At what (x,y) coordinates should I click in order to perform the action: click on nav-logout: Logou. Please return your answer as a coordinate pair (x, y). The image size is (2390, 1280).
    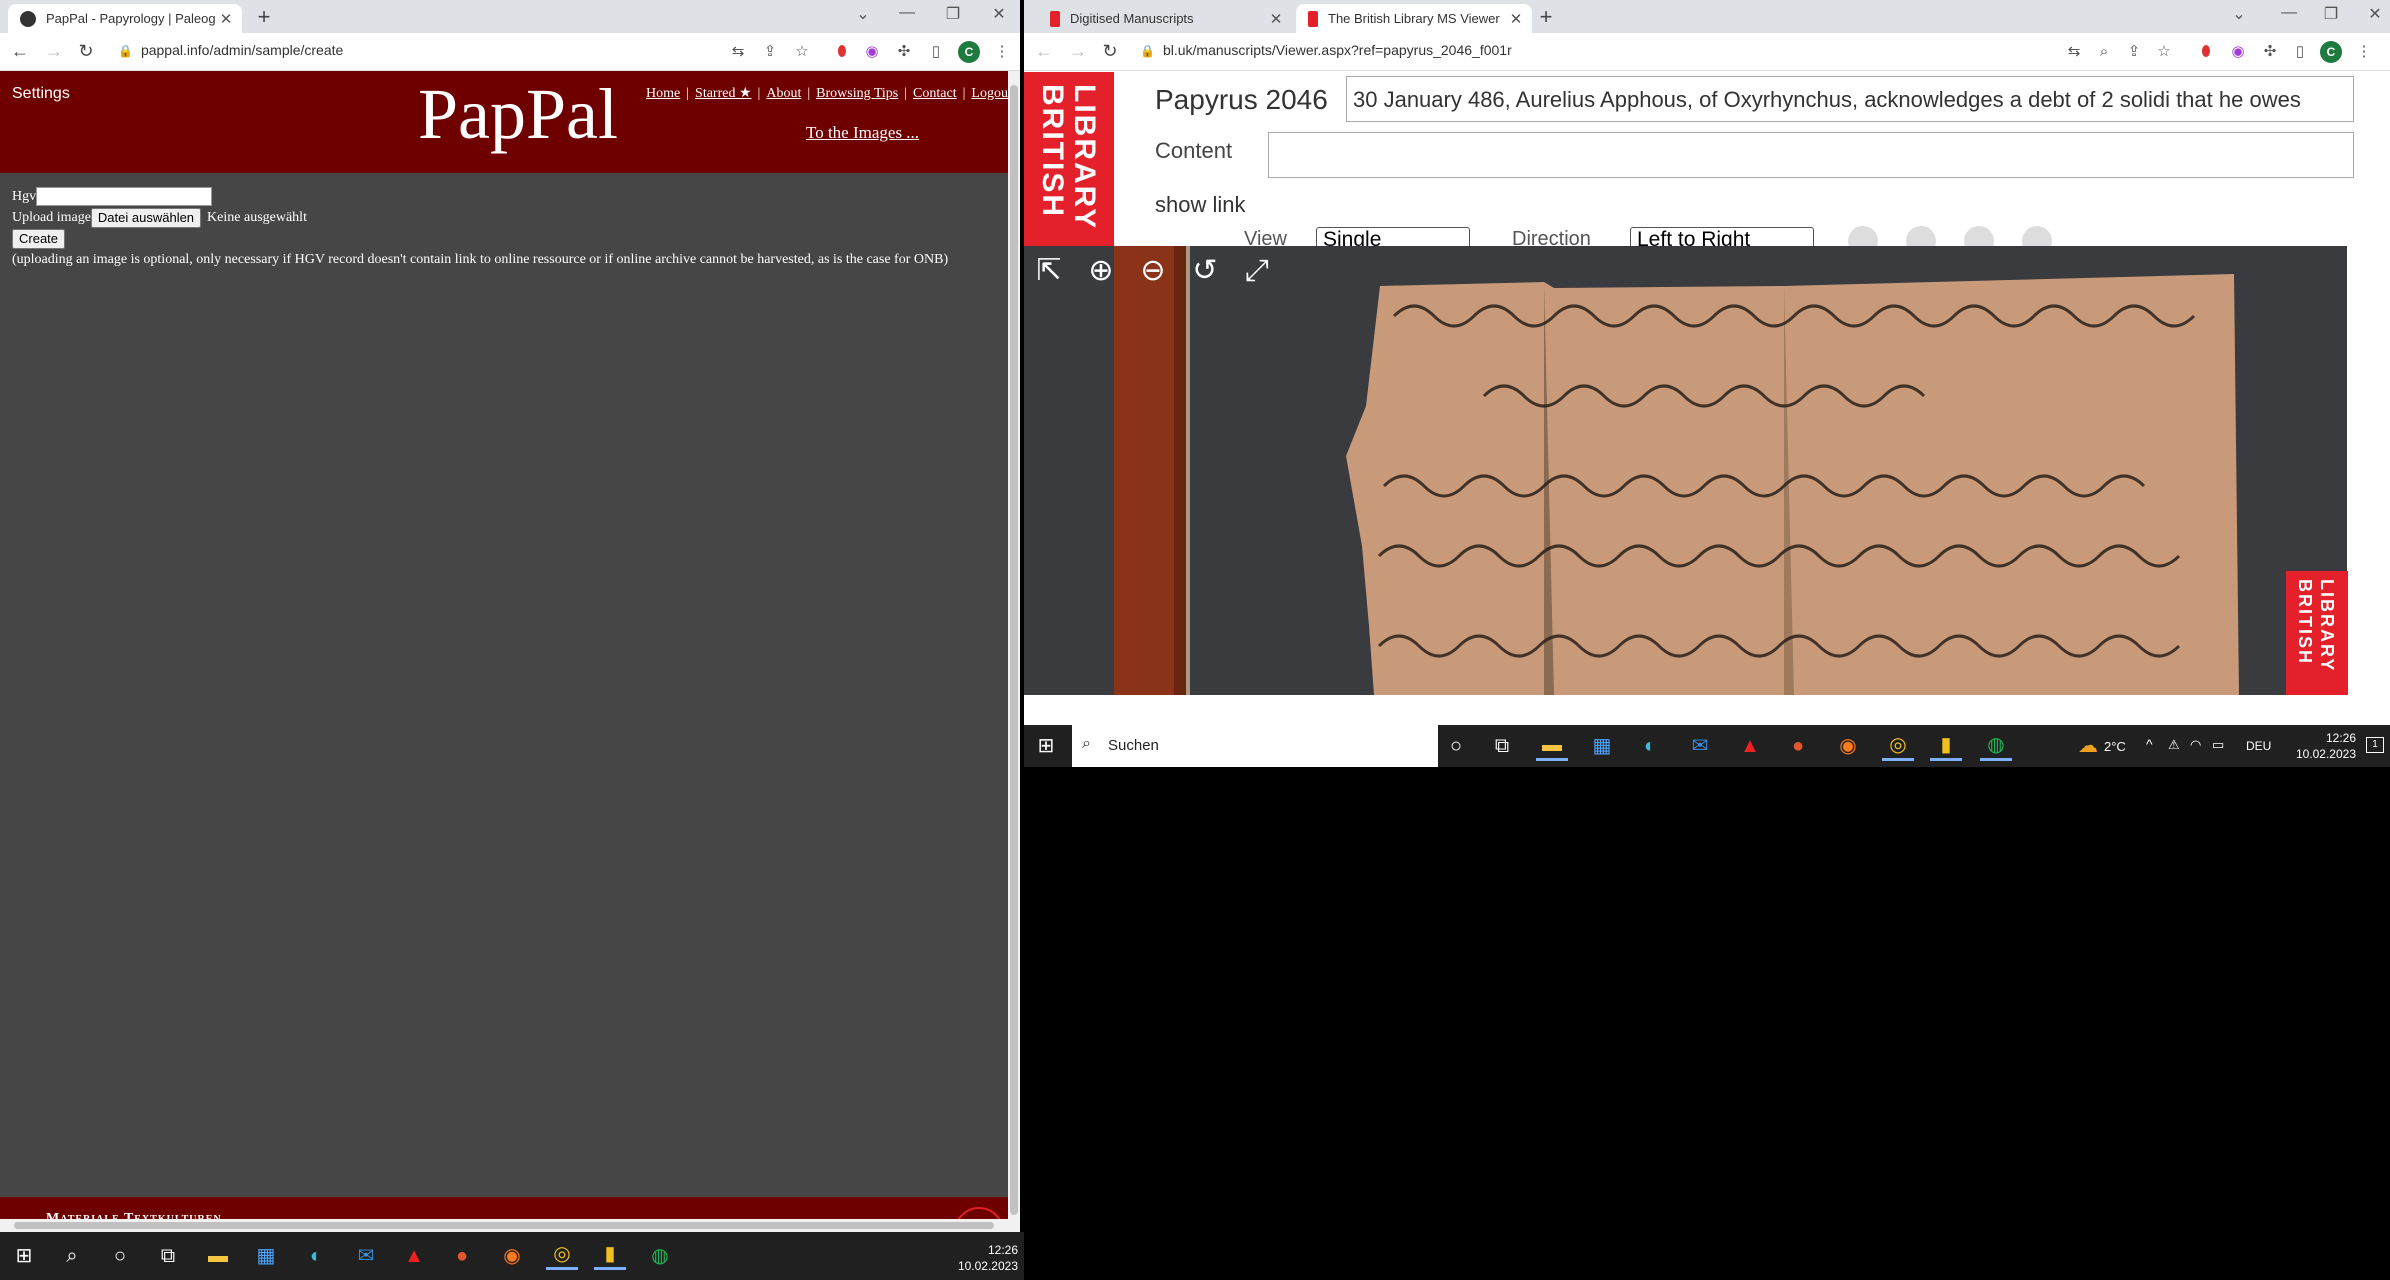
    Looking at the image, I should click on (989, 93).